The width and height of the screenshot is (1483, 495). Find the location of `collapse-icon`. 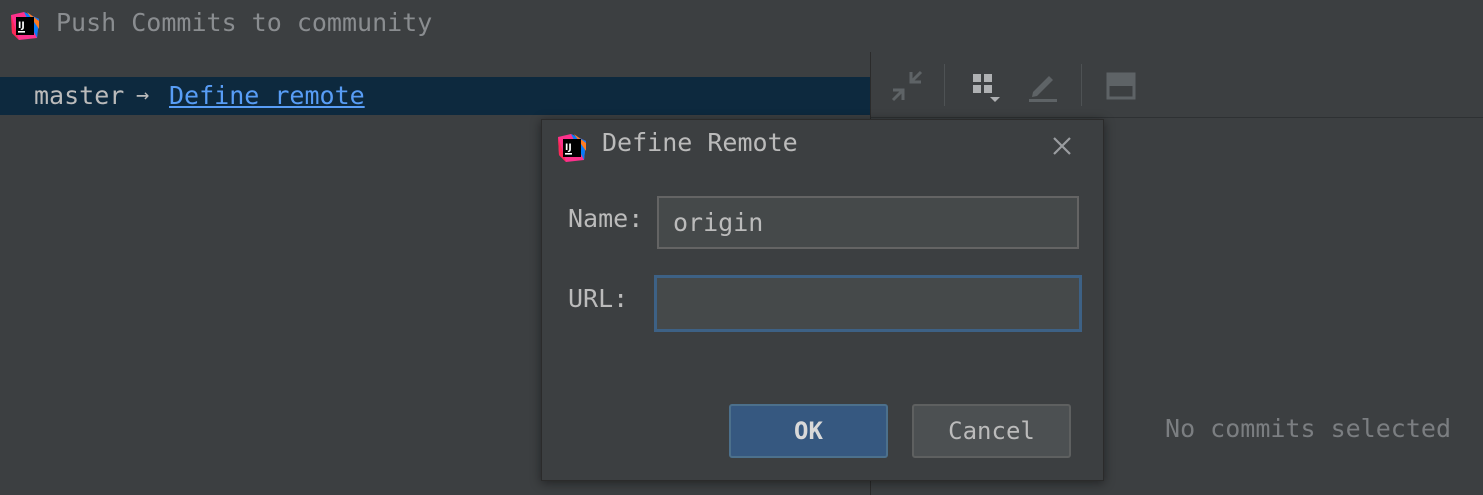

collapse-icon is located at coordinates (907, 86).